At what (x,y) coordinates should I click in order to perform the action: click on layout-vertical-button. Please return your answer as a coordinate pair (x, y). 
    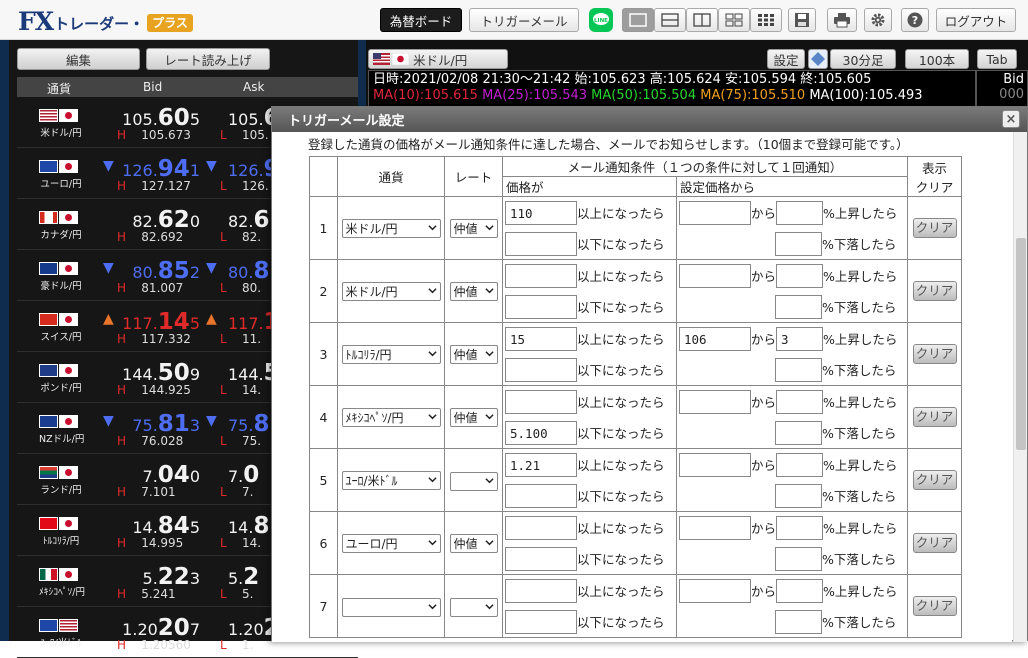
    Looking at the image, I should click on (702, 20).